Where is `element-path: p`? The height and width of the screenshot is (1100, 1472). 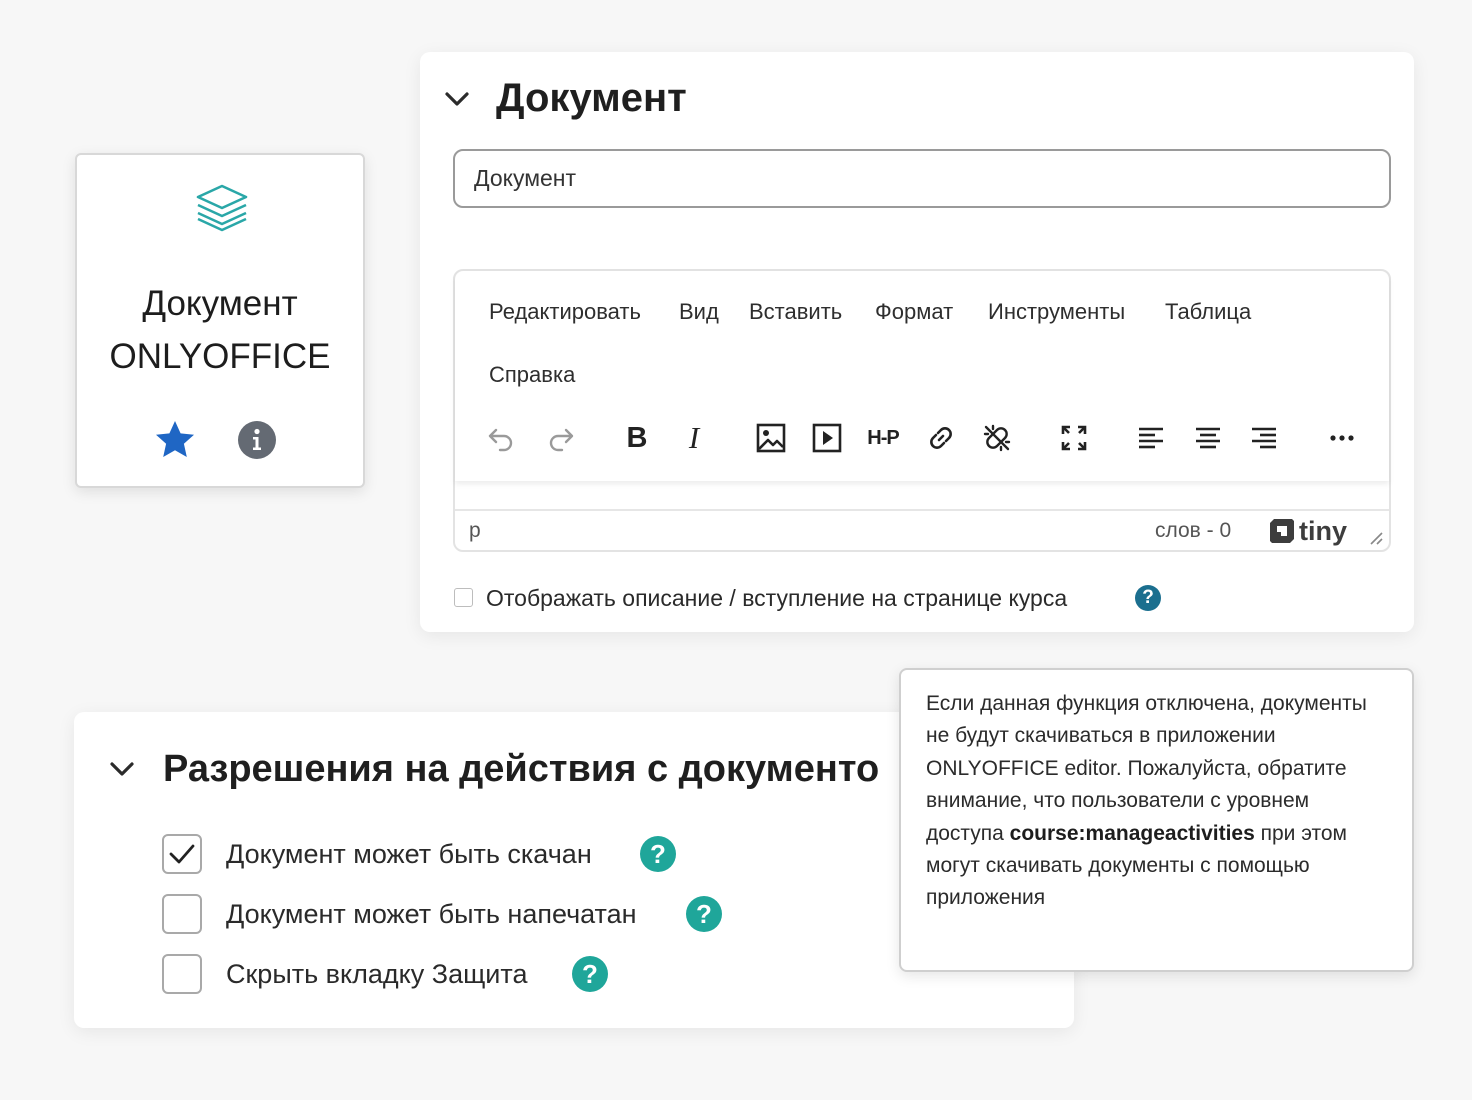
element-path: p is located at coordinates (475, 531).